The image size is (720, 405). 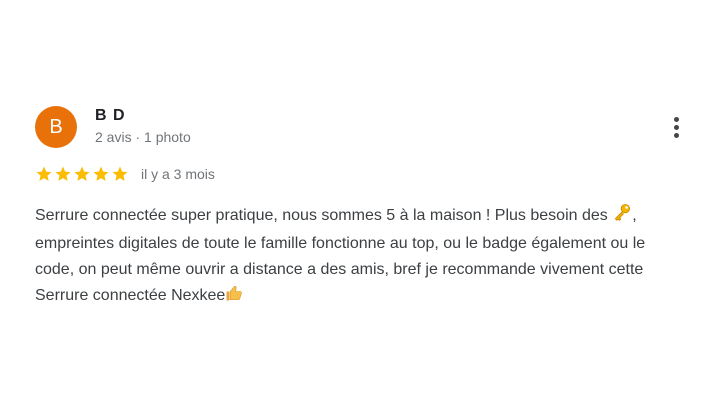 What do you see at coordinates (676, 119) in the screenshot?
I see `more-vert-icon` at bounding box center [676, 119].